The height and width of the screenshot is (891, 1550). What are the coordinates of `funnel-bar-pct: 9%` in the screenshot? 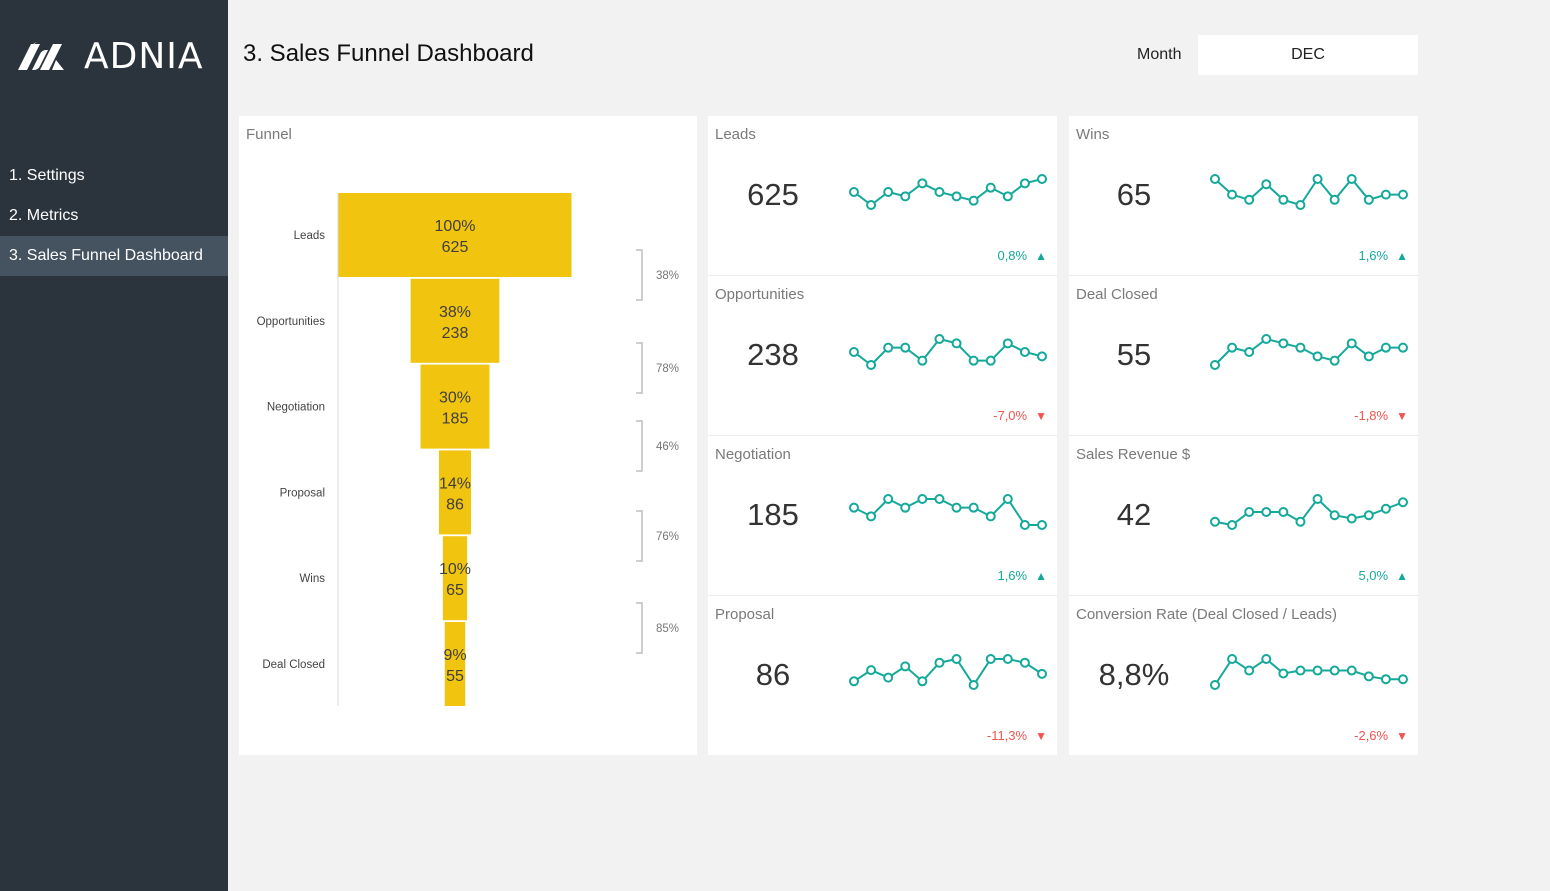 It's located at (454, 655).